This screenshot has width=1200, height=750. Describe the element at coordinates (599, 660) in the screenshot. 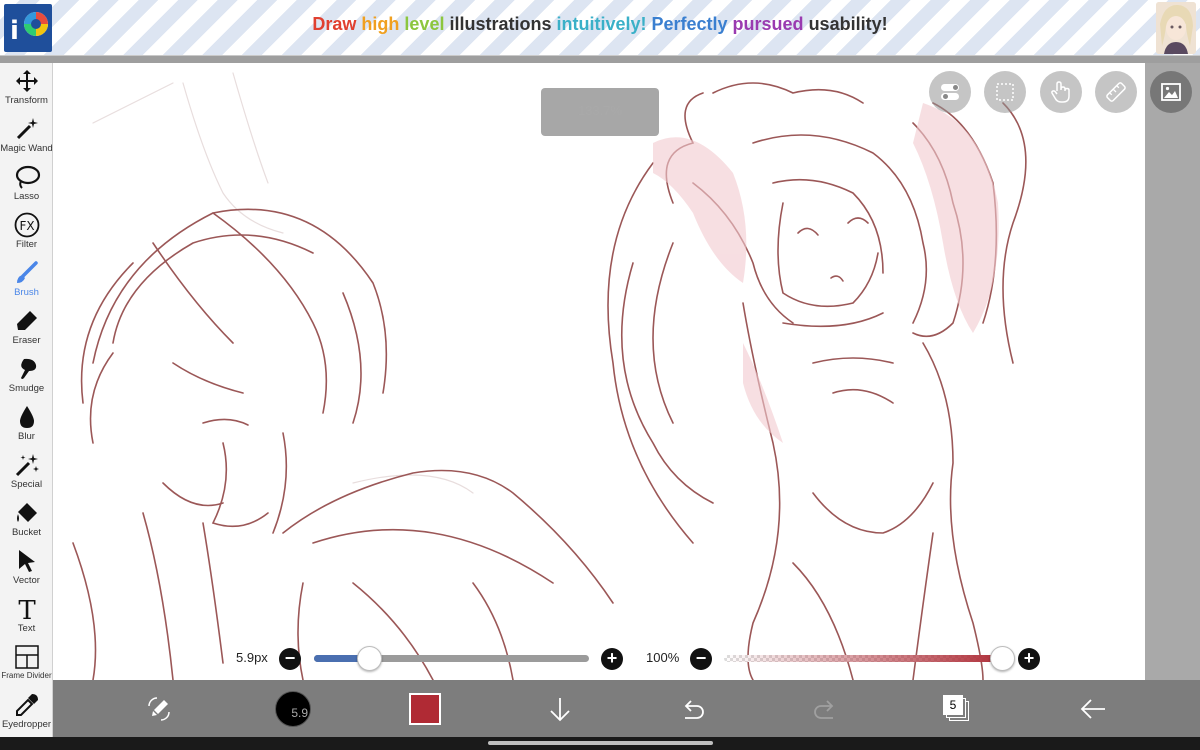

I see `brush-sliders: 5.9px − + 100% − +` at that location.